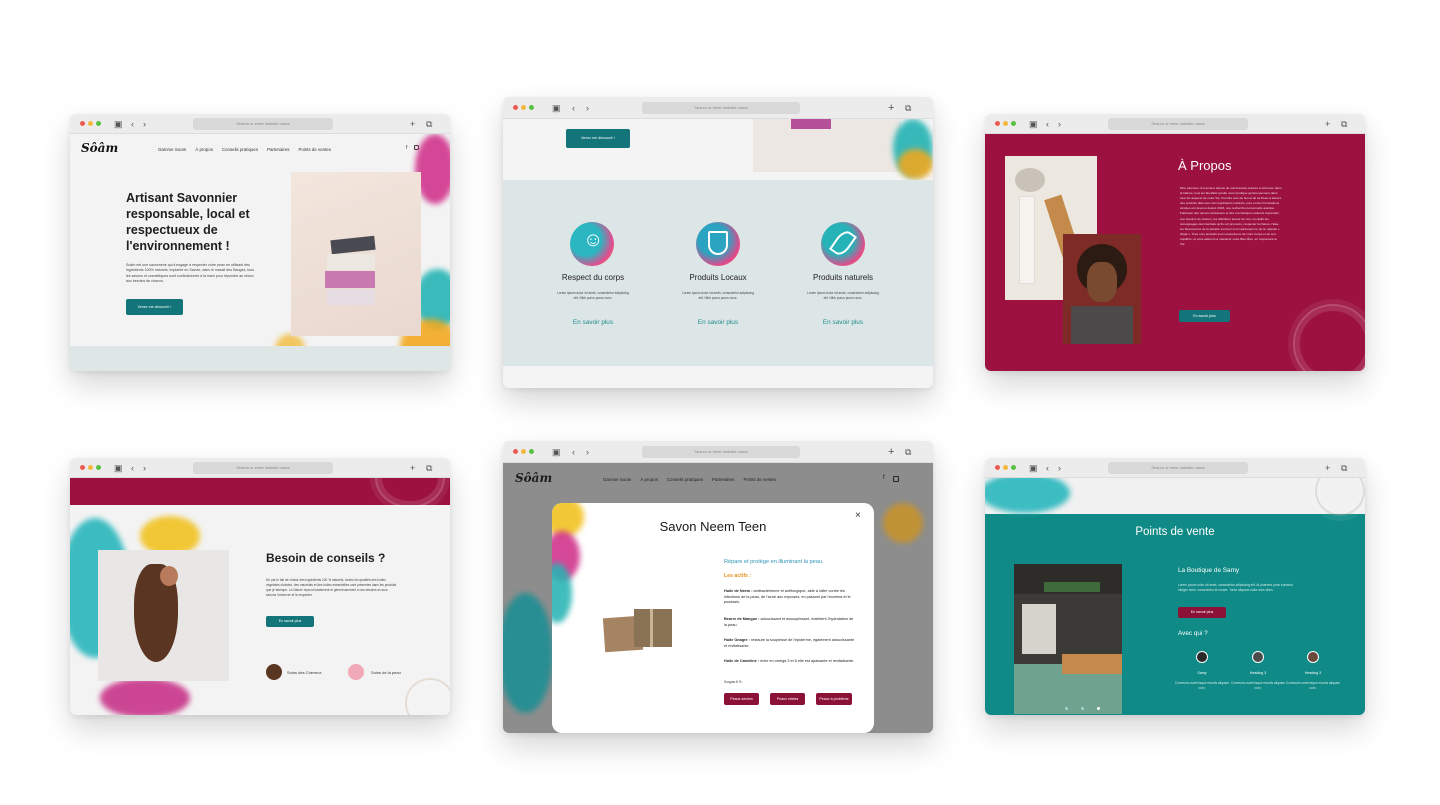  Describe the element at coordinates (1098, 708) in the screenshot. I see `carousel-dot-active` at that location.